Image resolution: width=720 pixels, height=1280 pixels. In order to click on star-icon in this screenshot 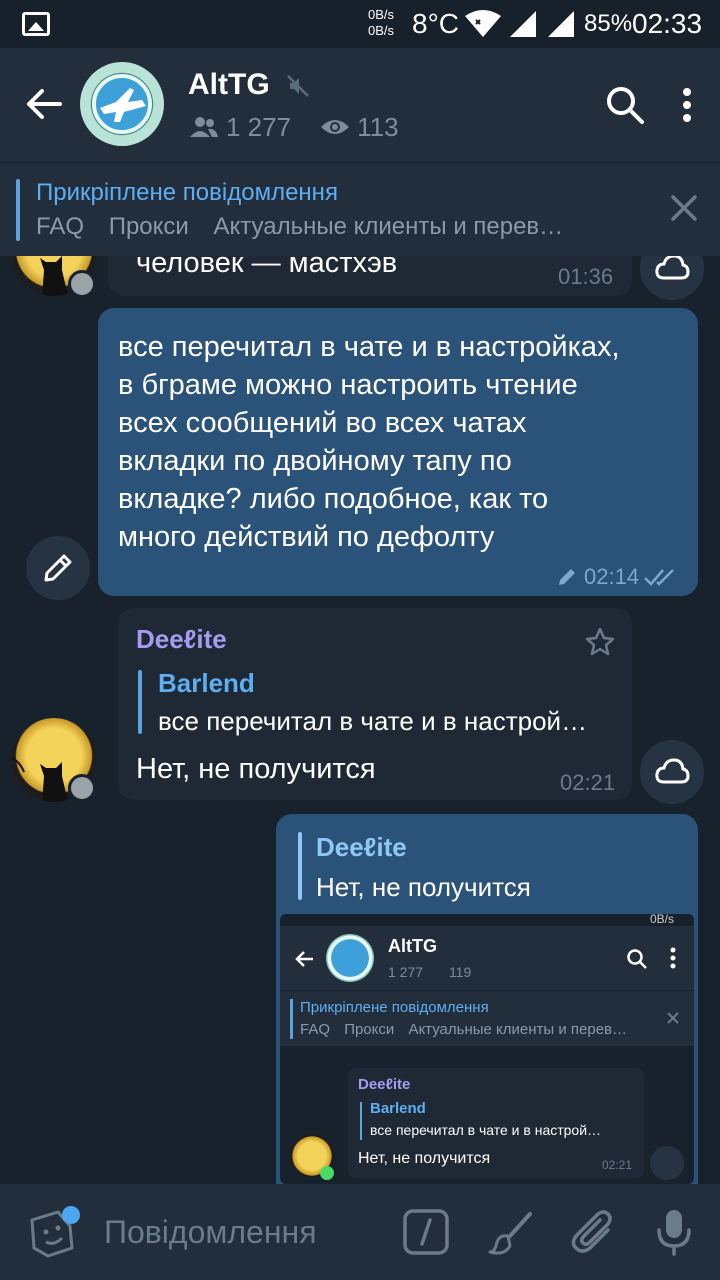, I will do `click(600, 642)`.